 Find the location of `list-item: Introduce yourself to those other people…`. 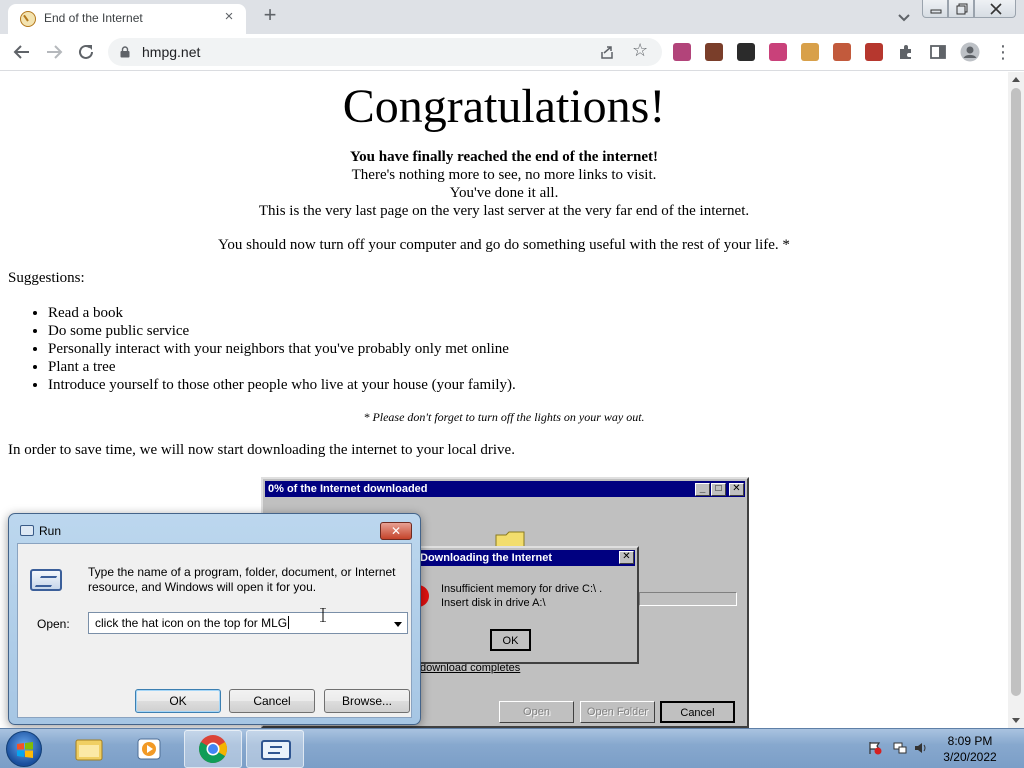

list-item: Introduce yourself to those other people… is located at coordinates (282, 385).